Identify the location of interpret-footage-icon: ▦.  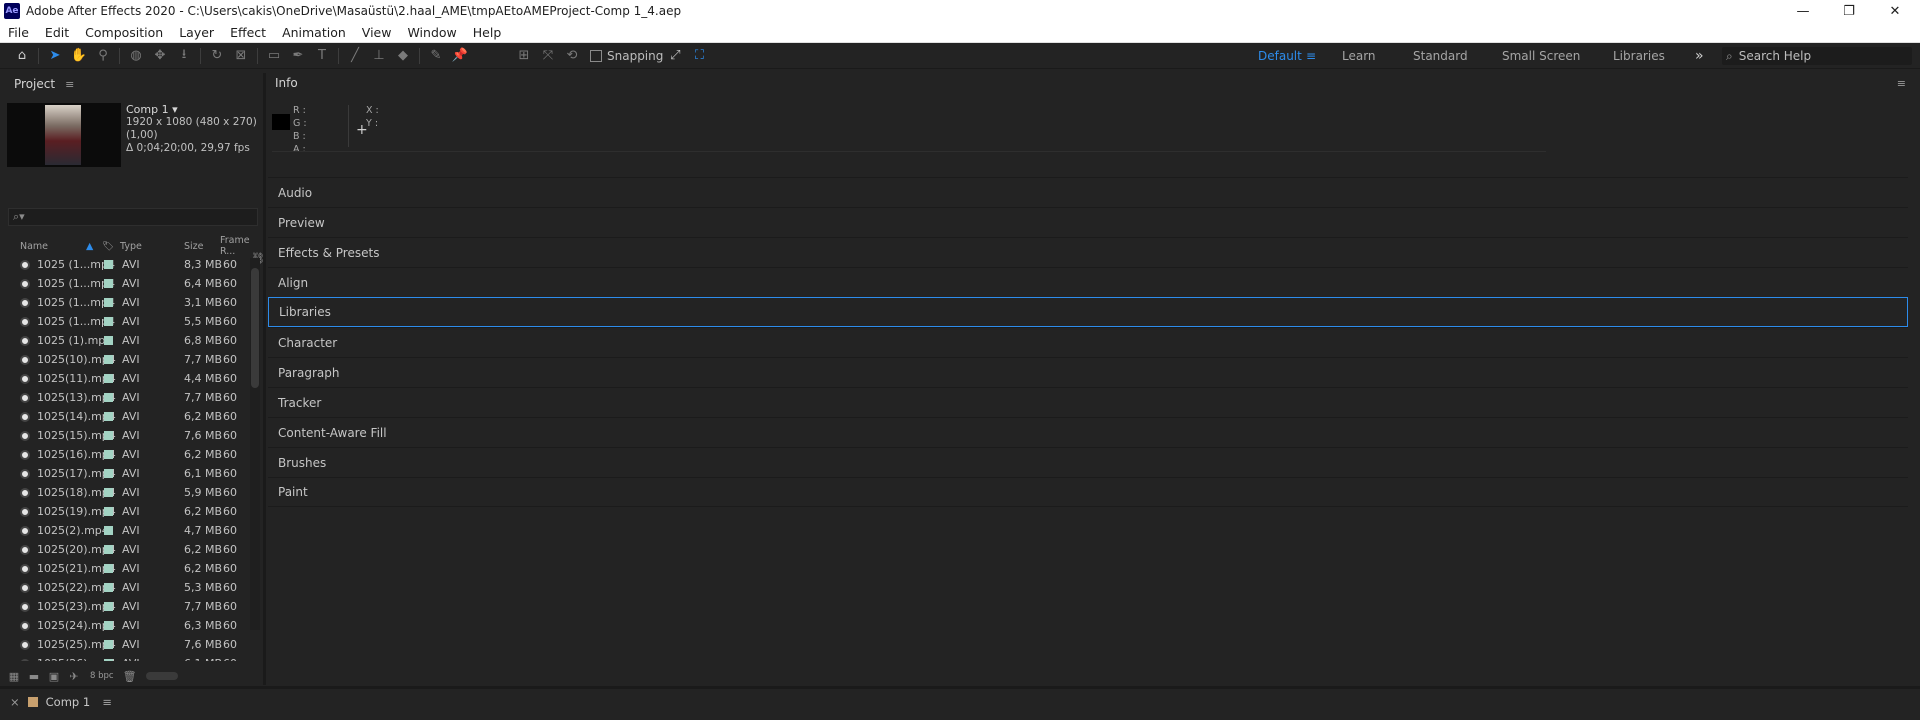
(14, 676).